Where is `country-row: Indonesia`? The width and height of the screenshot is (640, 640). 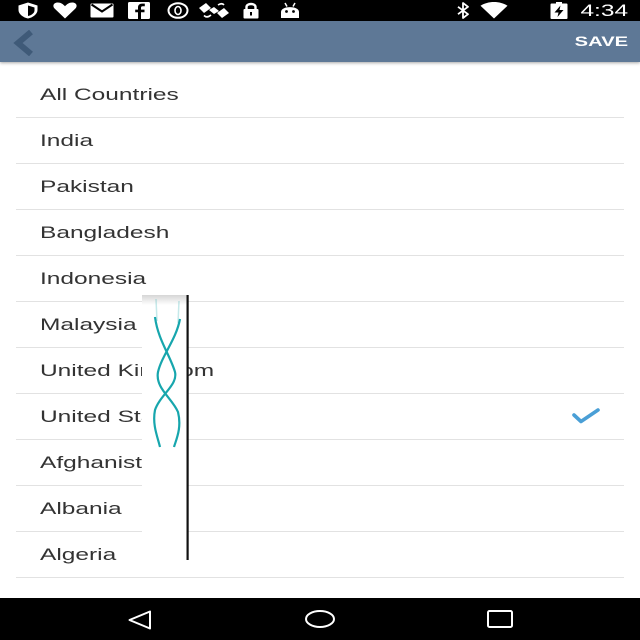 country-row: Indonesia is located at coordinates (320, 279).